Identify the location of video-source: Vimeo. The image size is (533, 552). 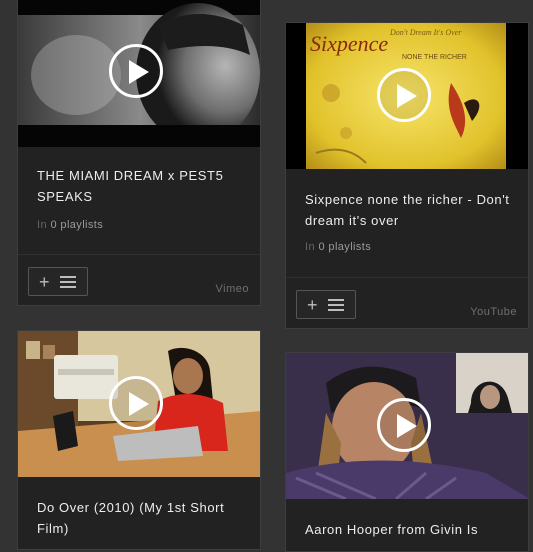
(232, 289).